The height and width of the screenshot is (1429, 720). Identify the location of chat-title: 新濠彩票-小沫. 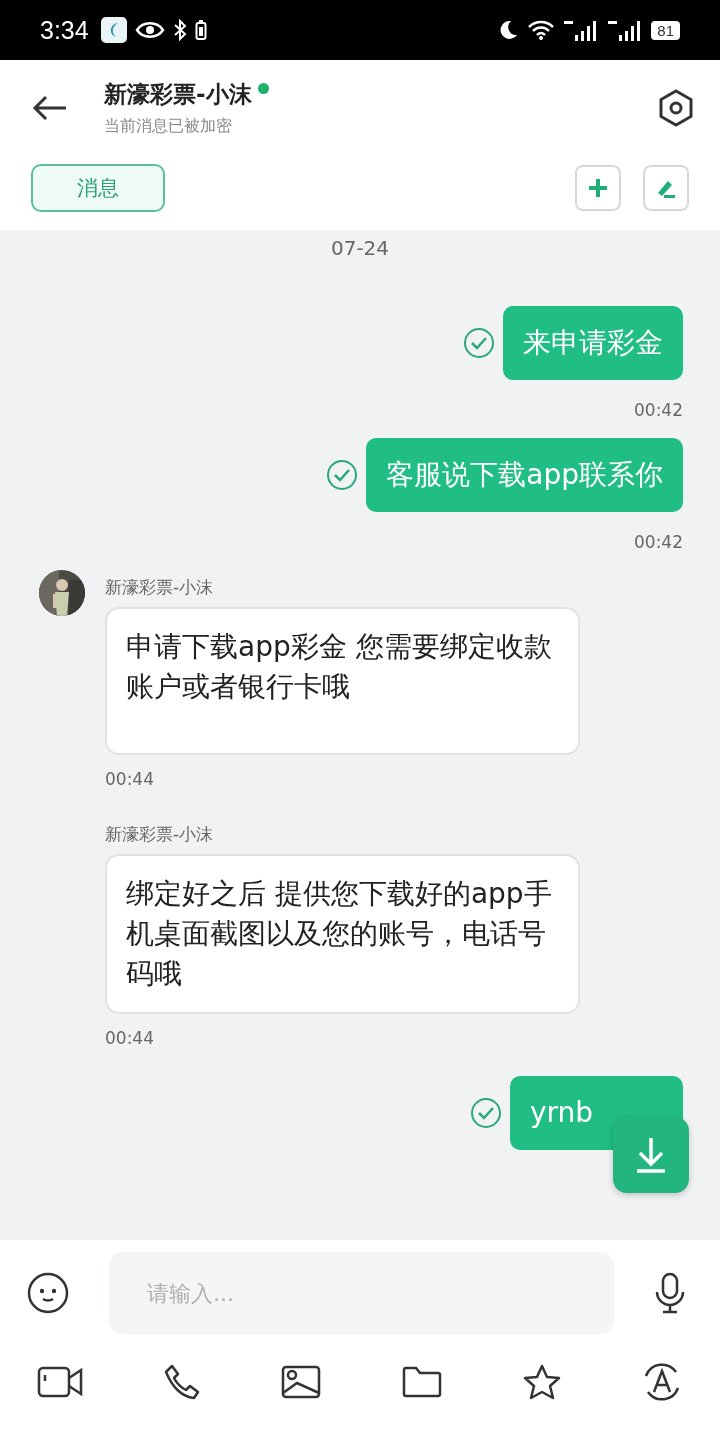
(178, 94).